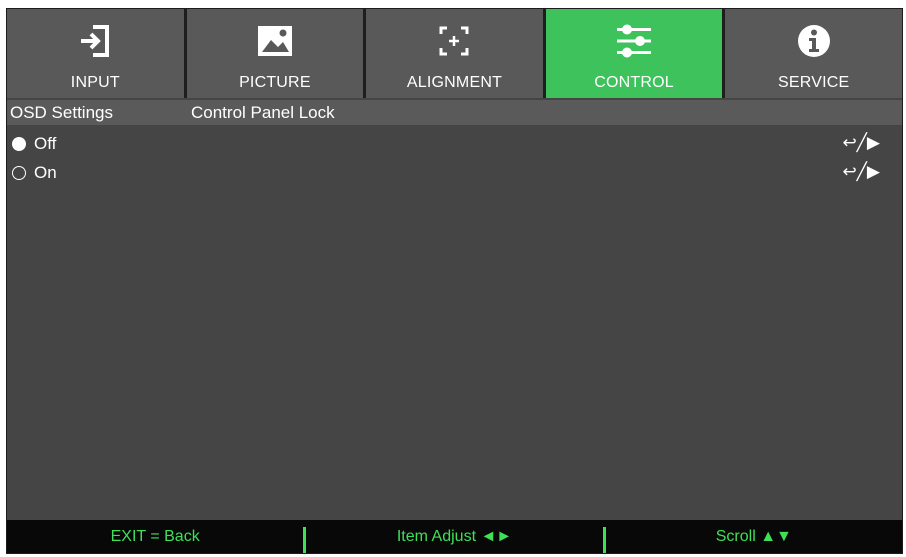  Describe the element at coordinates (45, 172) in the screenshot. I see `option-label: On` at that location.